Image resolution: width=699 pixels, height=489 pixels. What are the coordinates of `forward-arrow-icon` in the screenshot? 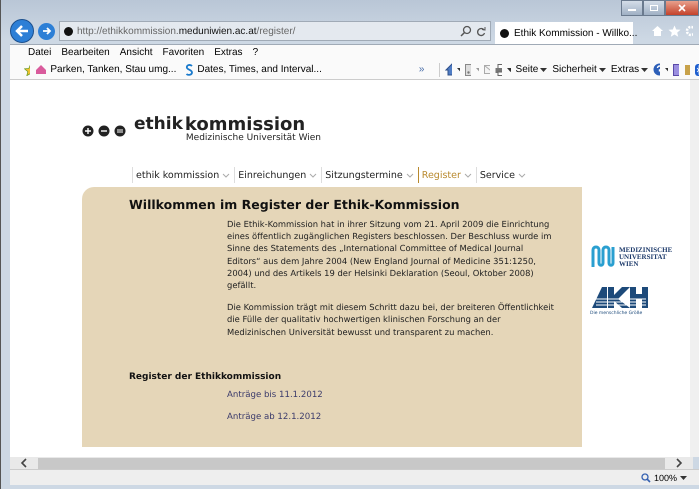 It's located at (47, 31).